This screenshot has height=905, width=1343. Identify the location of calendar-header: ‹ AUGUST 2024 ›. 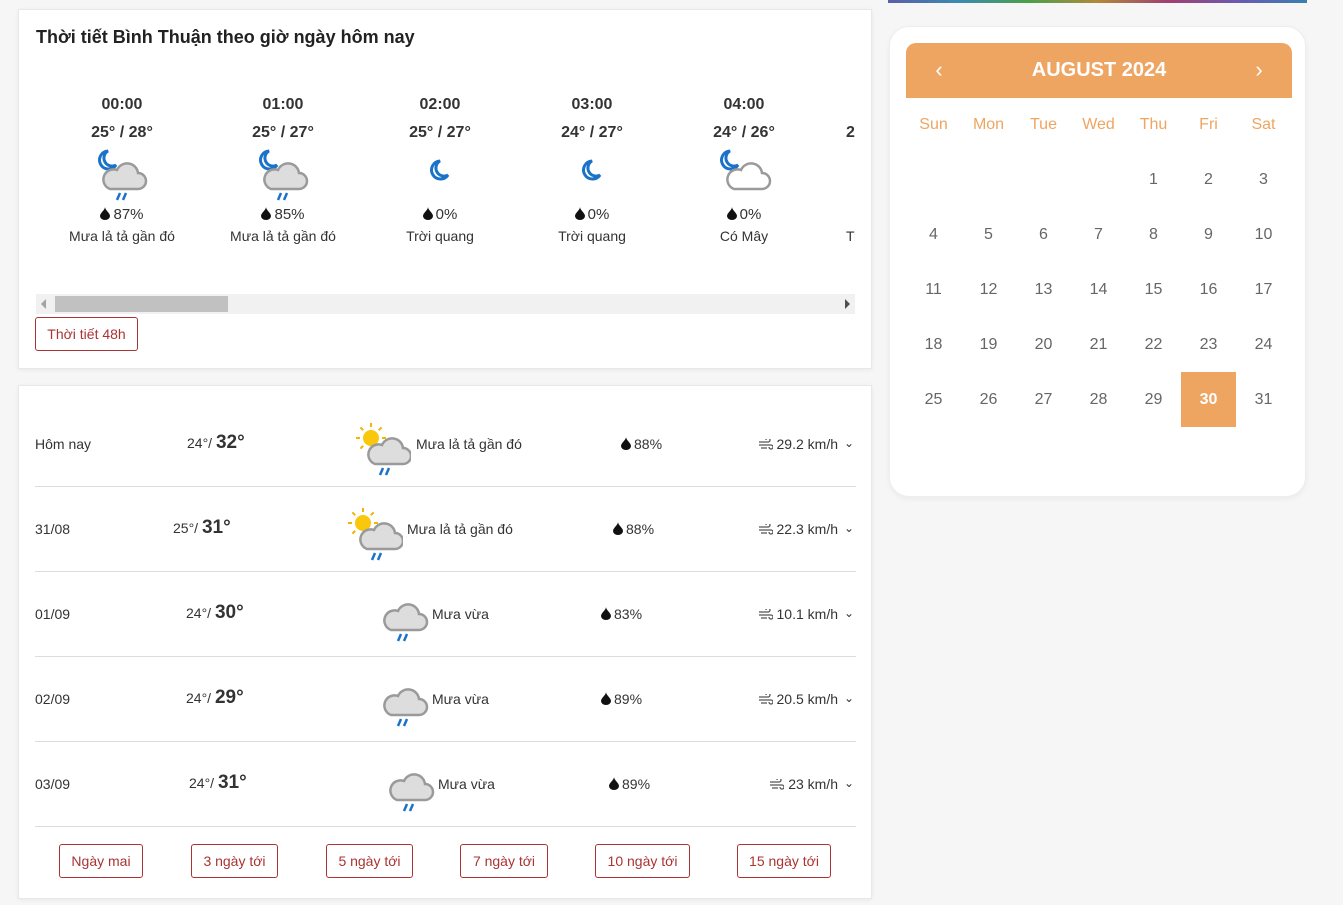
(1099, 70).